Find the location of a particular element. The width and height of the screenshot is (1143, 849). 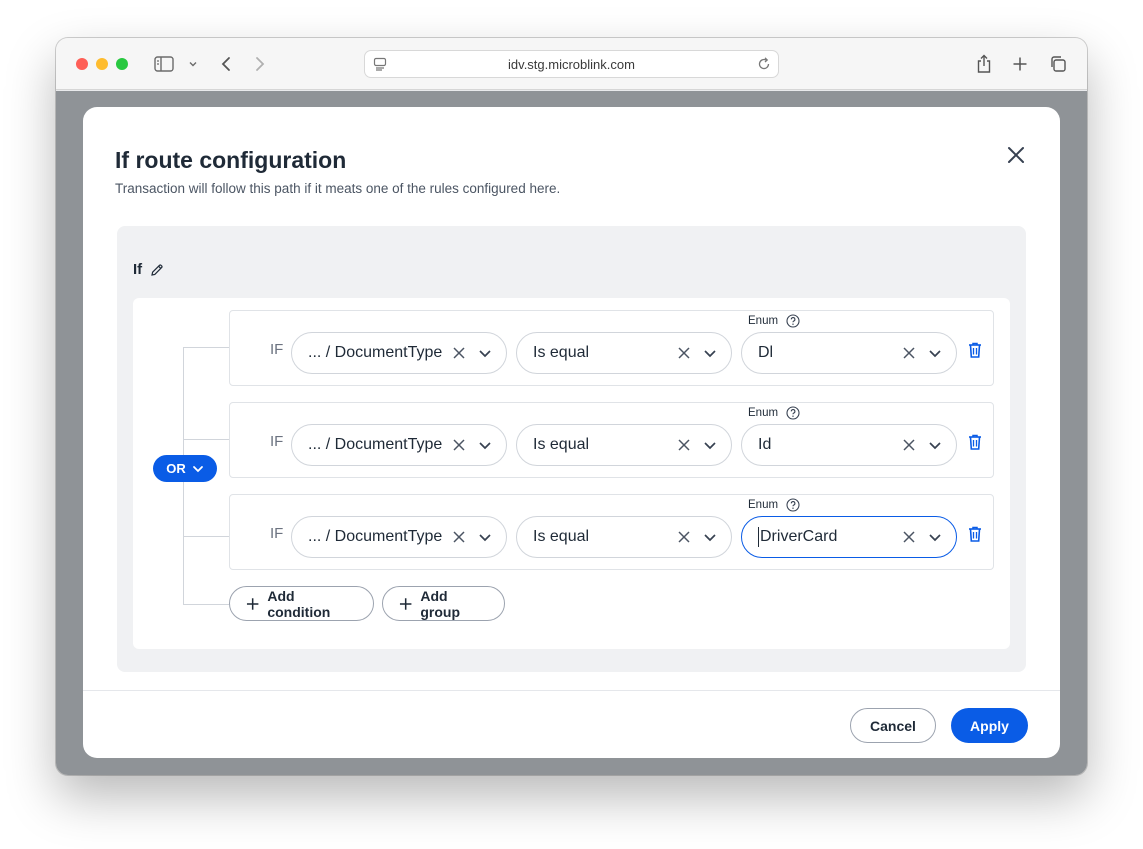

add-group-label: Add group is located at coordinates (440, 603).